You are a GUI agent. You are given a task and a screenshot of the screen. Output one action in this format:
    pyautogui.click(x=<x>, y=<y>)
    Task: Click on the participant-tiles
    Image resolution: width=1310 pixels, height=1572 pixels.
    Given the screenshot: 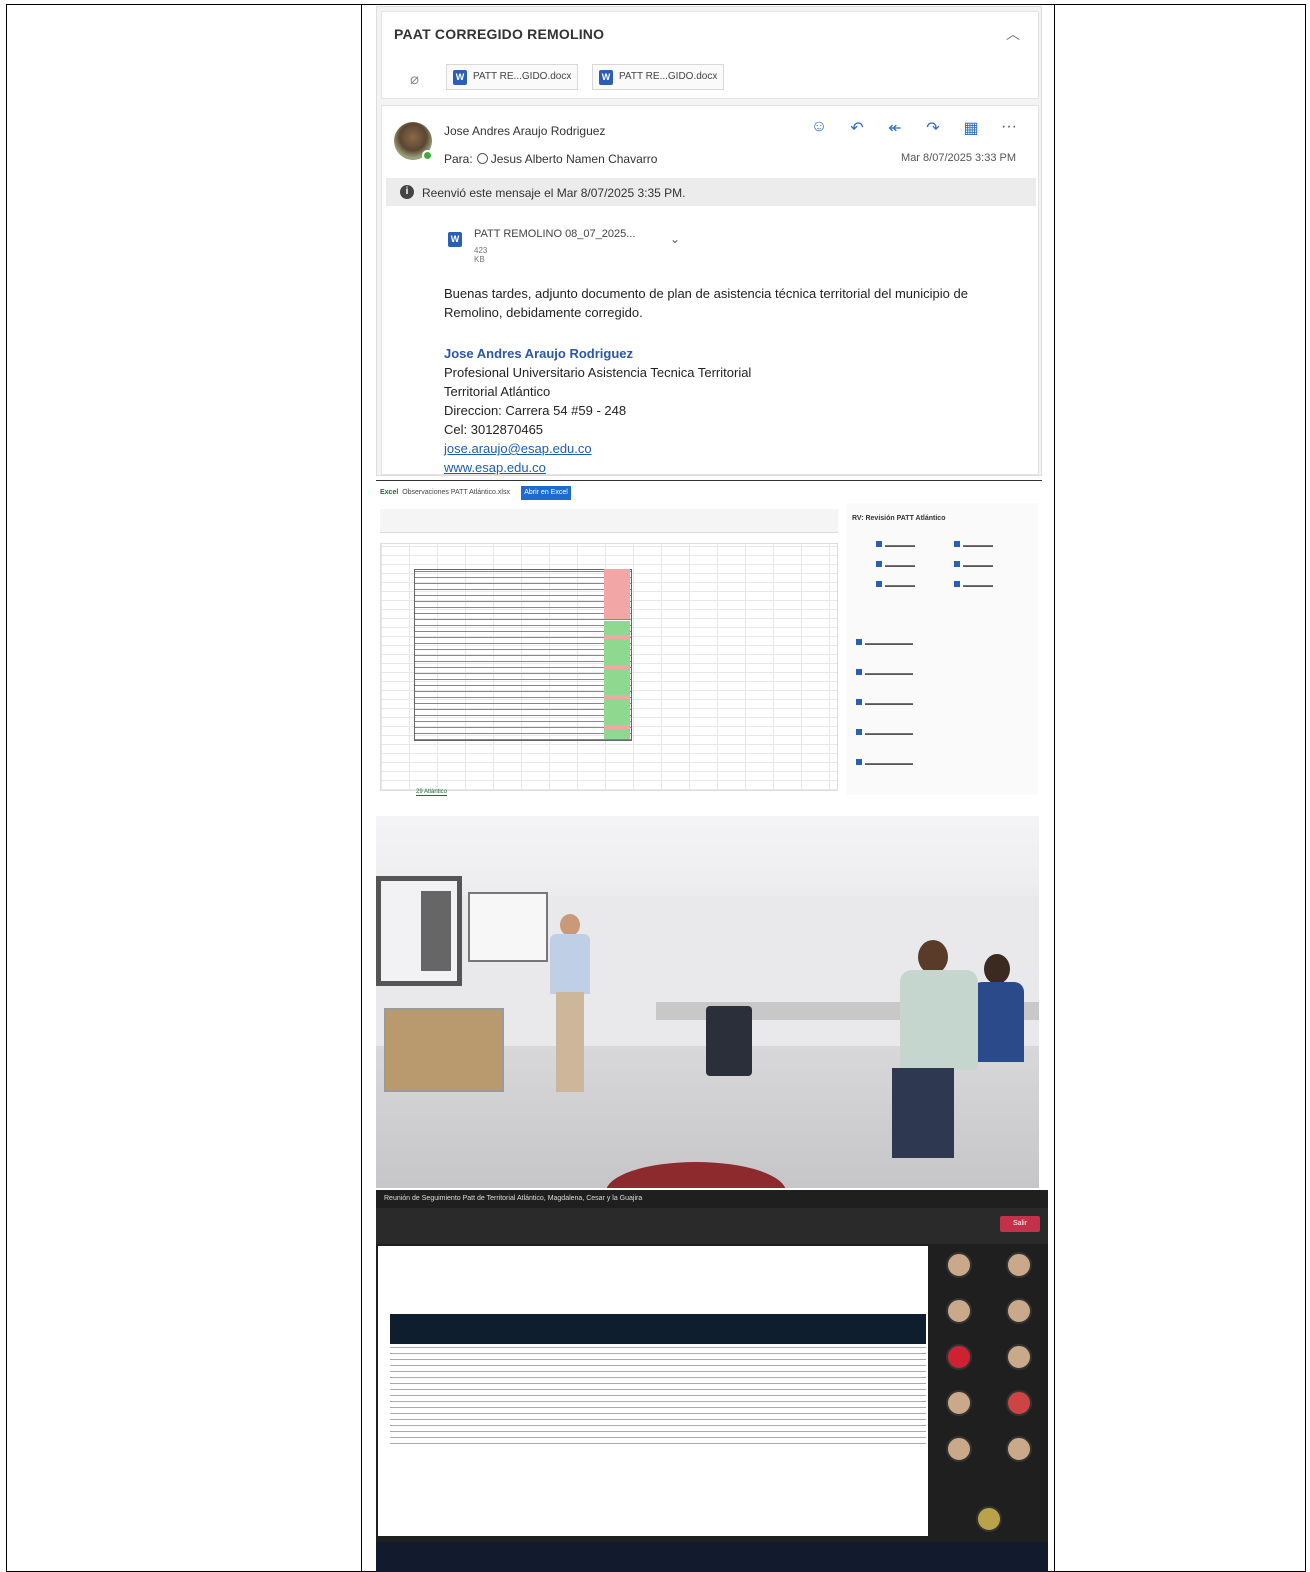 What is the action you would take?
    pyautogui.click(x=990, y=1396)
    